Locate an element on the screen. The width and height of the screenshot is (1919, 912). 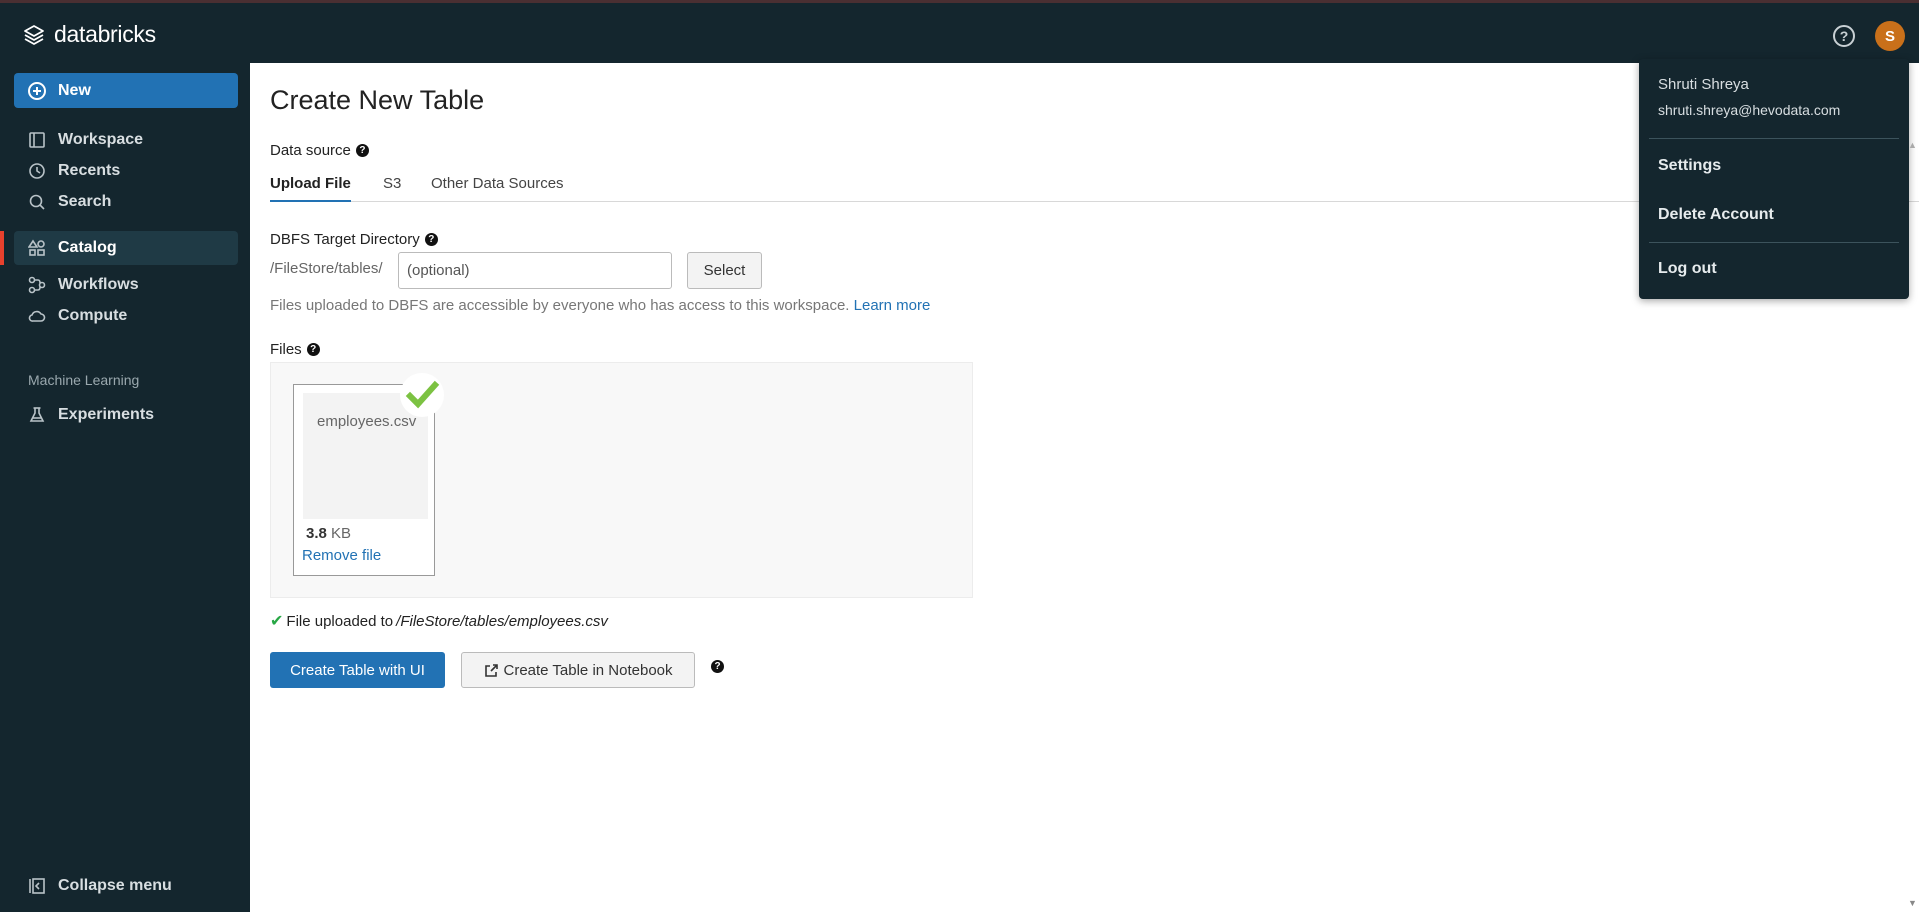
file-size-unit: KB is located at coordinates (341, 533).